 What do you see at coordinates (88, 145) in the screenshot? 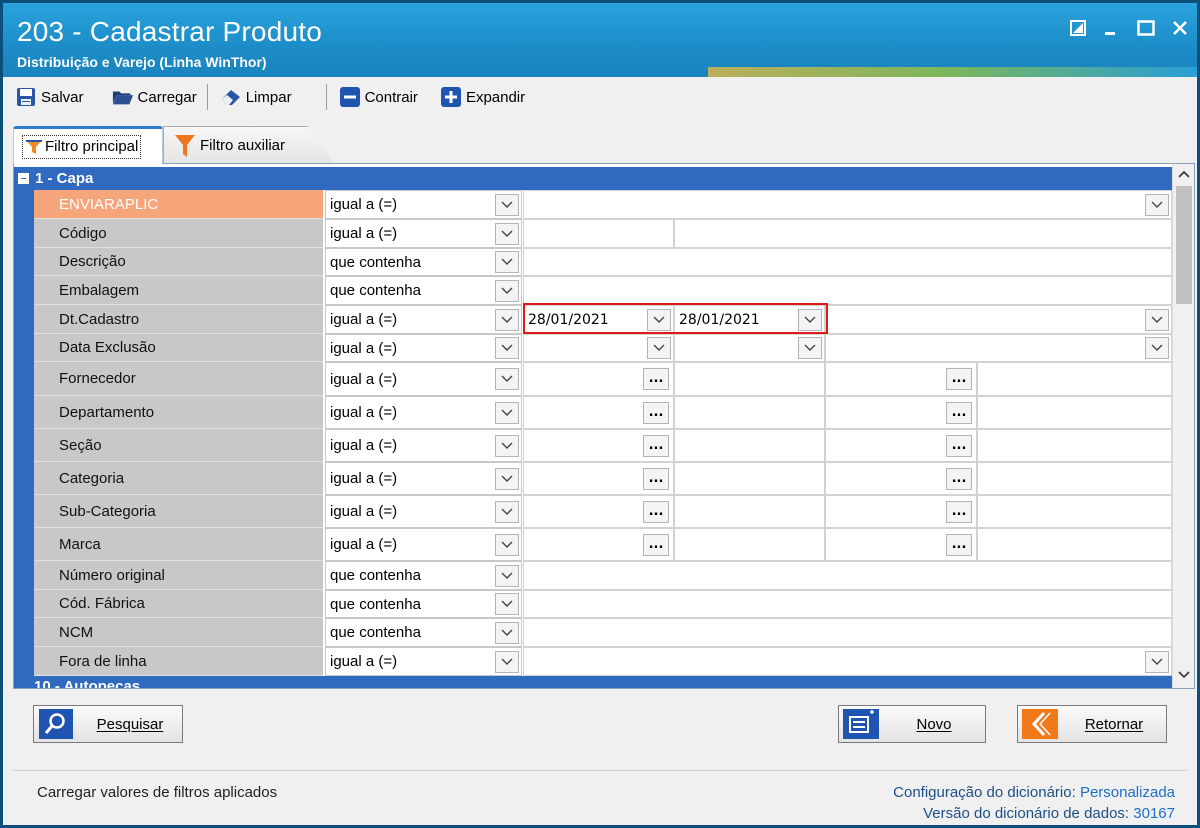
I see `tab-main-filter: Filtro principal` at bounding box center [88, 145].